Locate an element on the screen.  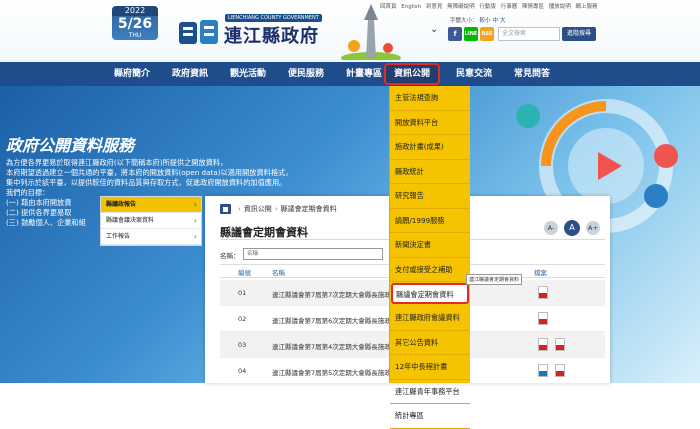
top-link: 播放說明 is located at coordinates (560, 7).